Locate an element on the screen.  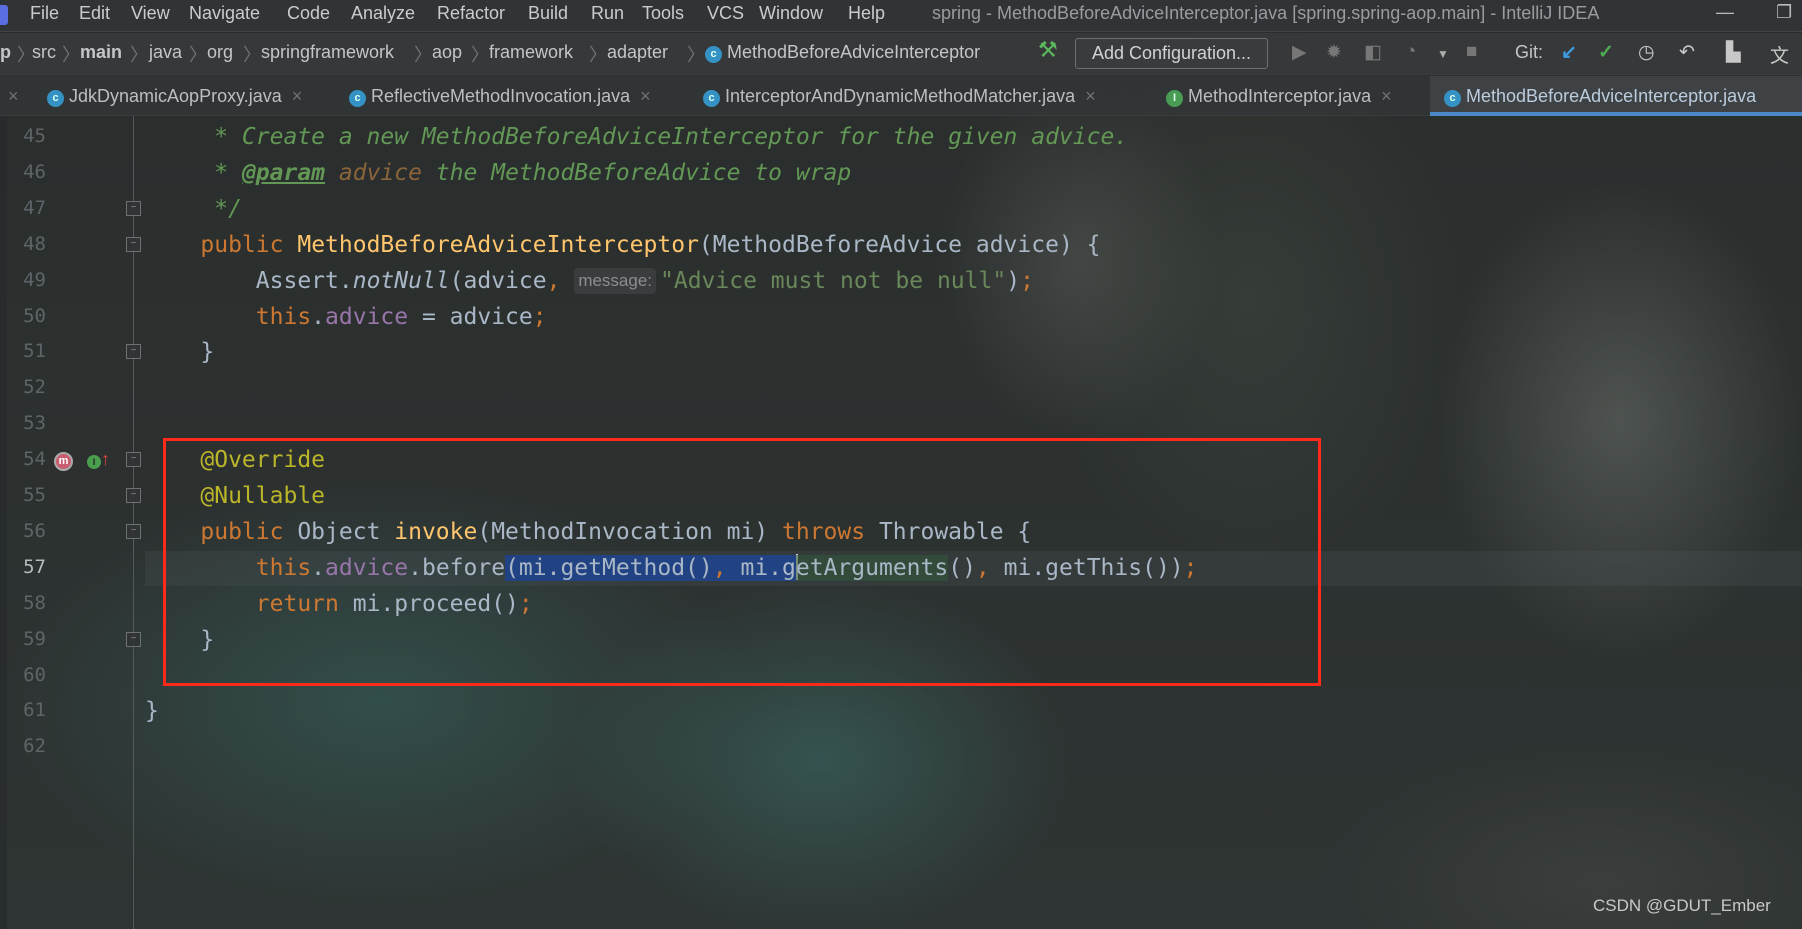
git-update-icon: ↙ is located at coordinates (1569, 52).